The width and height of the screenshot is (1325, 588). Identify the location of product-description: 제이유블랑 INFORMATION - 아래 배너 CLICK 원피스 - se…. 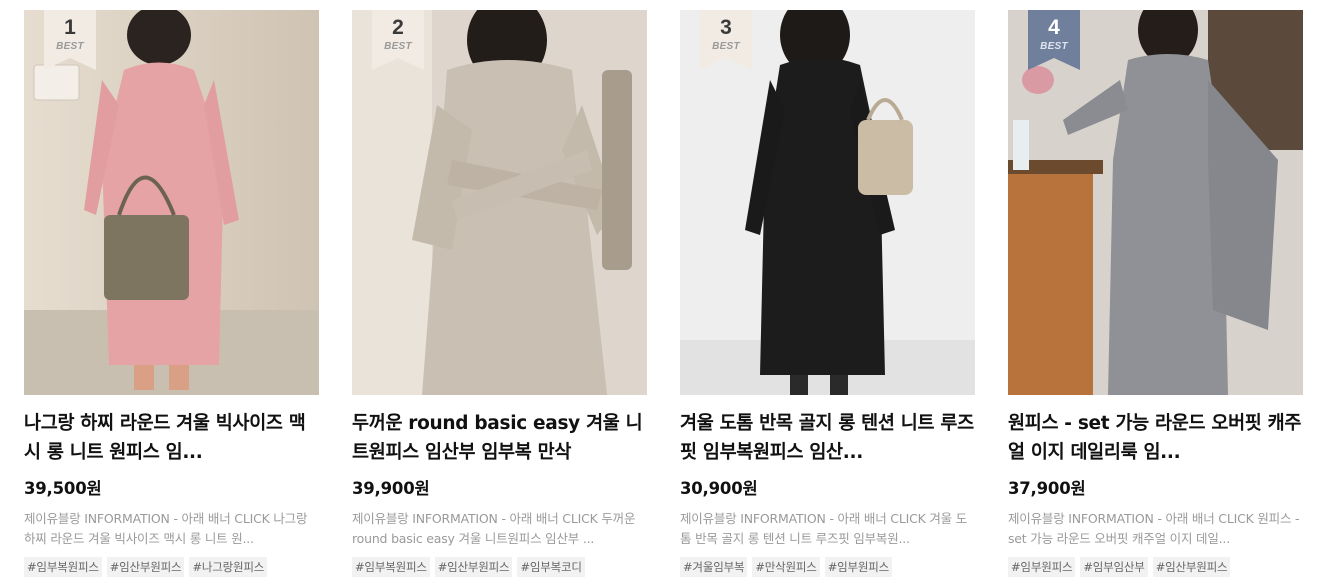
(1154, 528).